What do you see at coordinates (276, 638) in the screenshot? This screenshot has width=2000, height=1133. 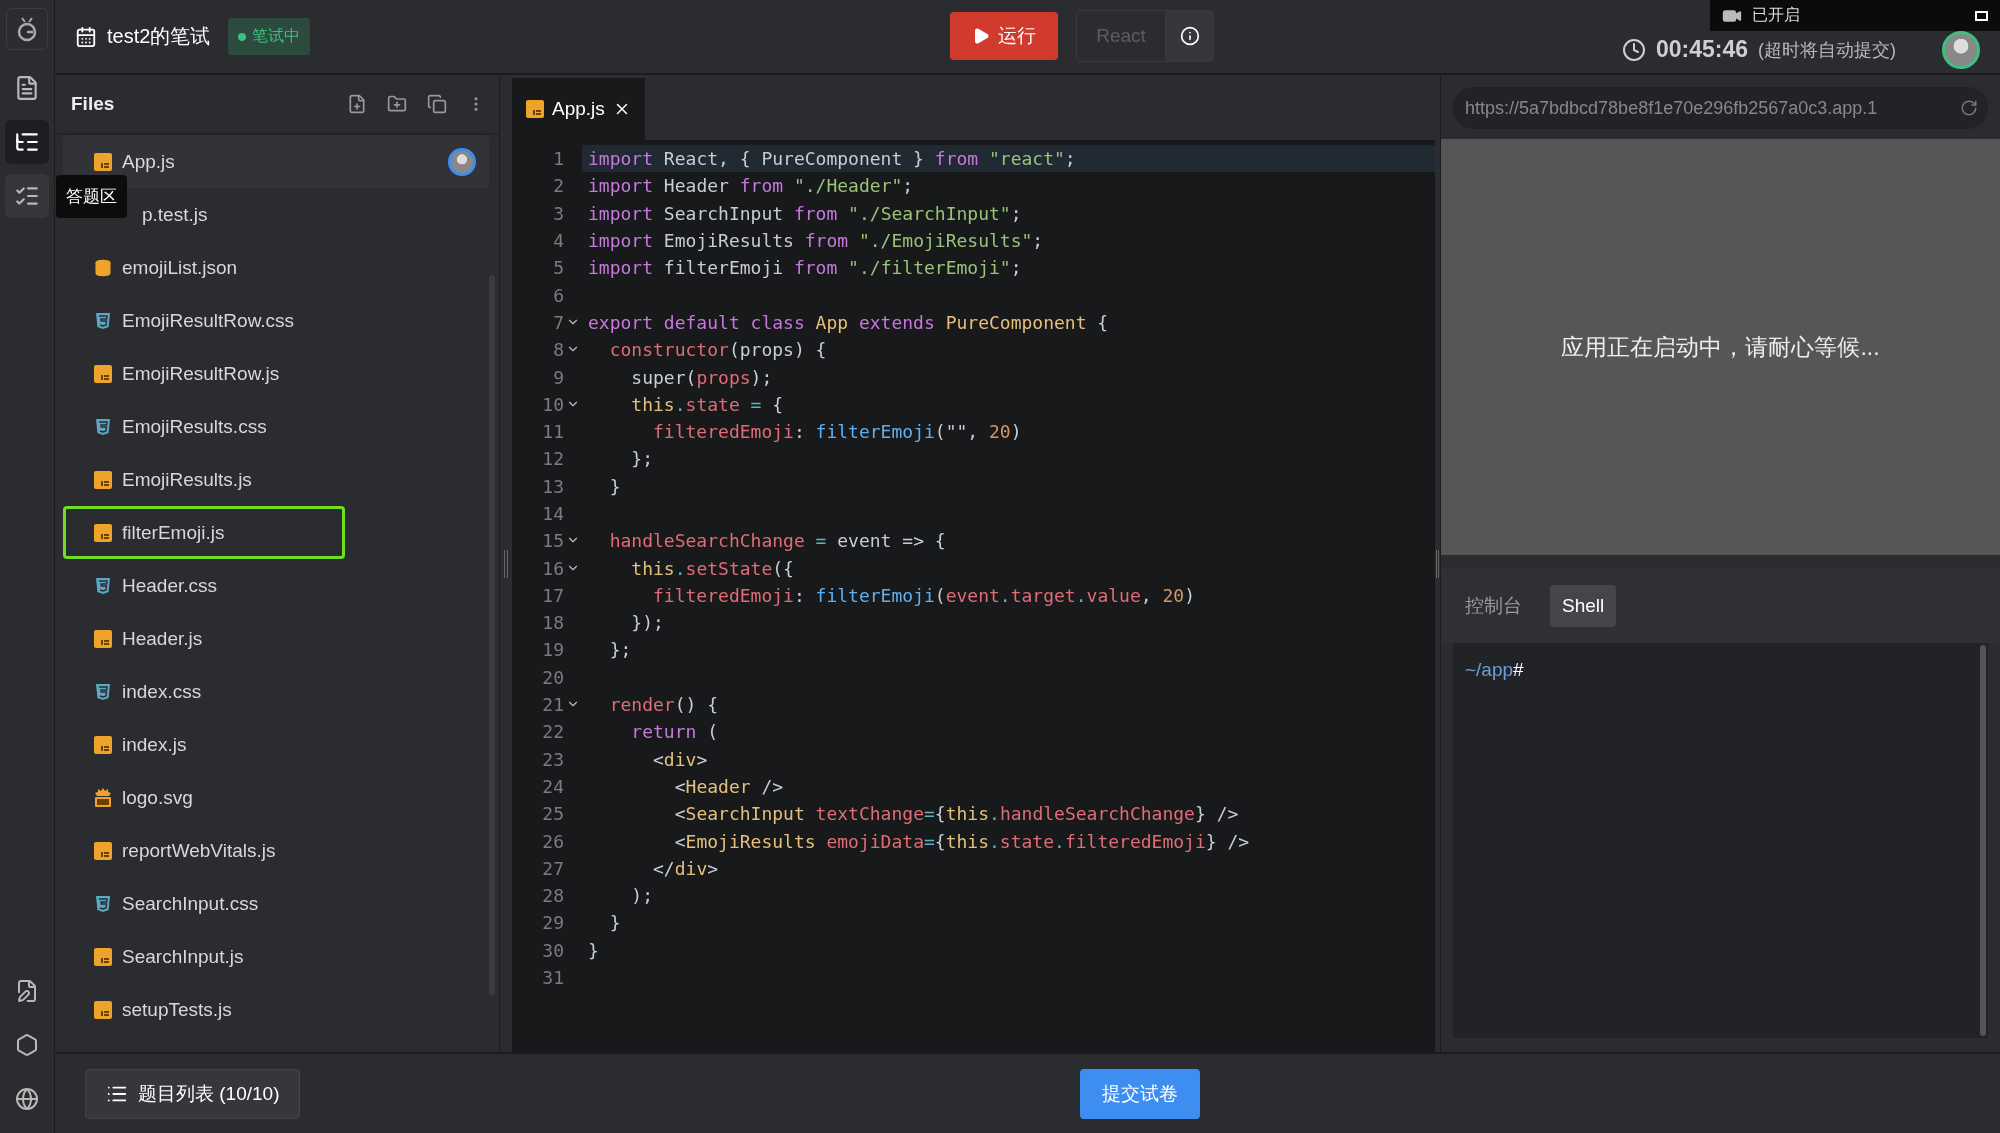 I see `file-item: Header.js` at bounding box center [276, 638].